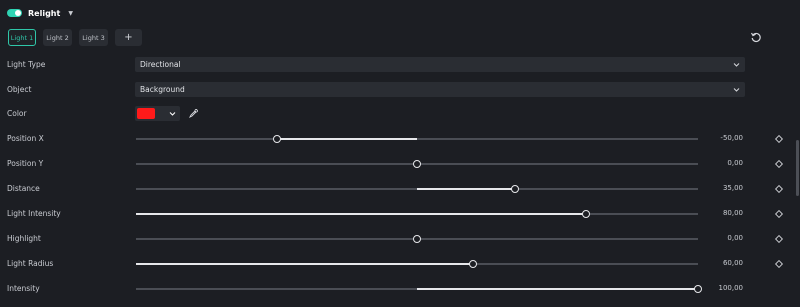 The image size is (800, 307). What do you see at coordinates (57, 37) in the screenshot?
I see `tab-light-2: Light 2` at bounding box center [57, 37].